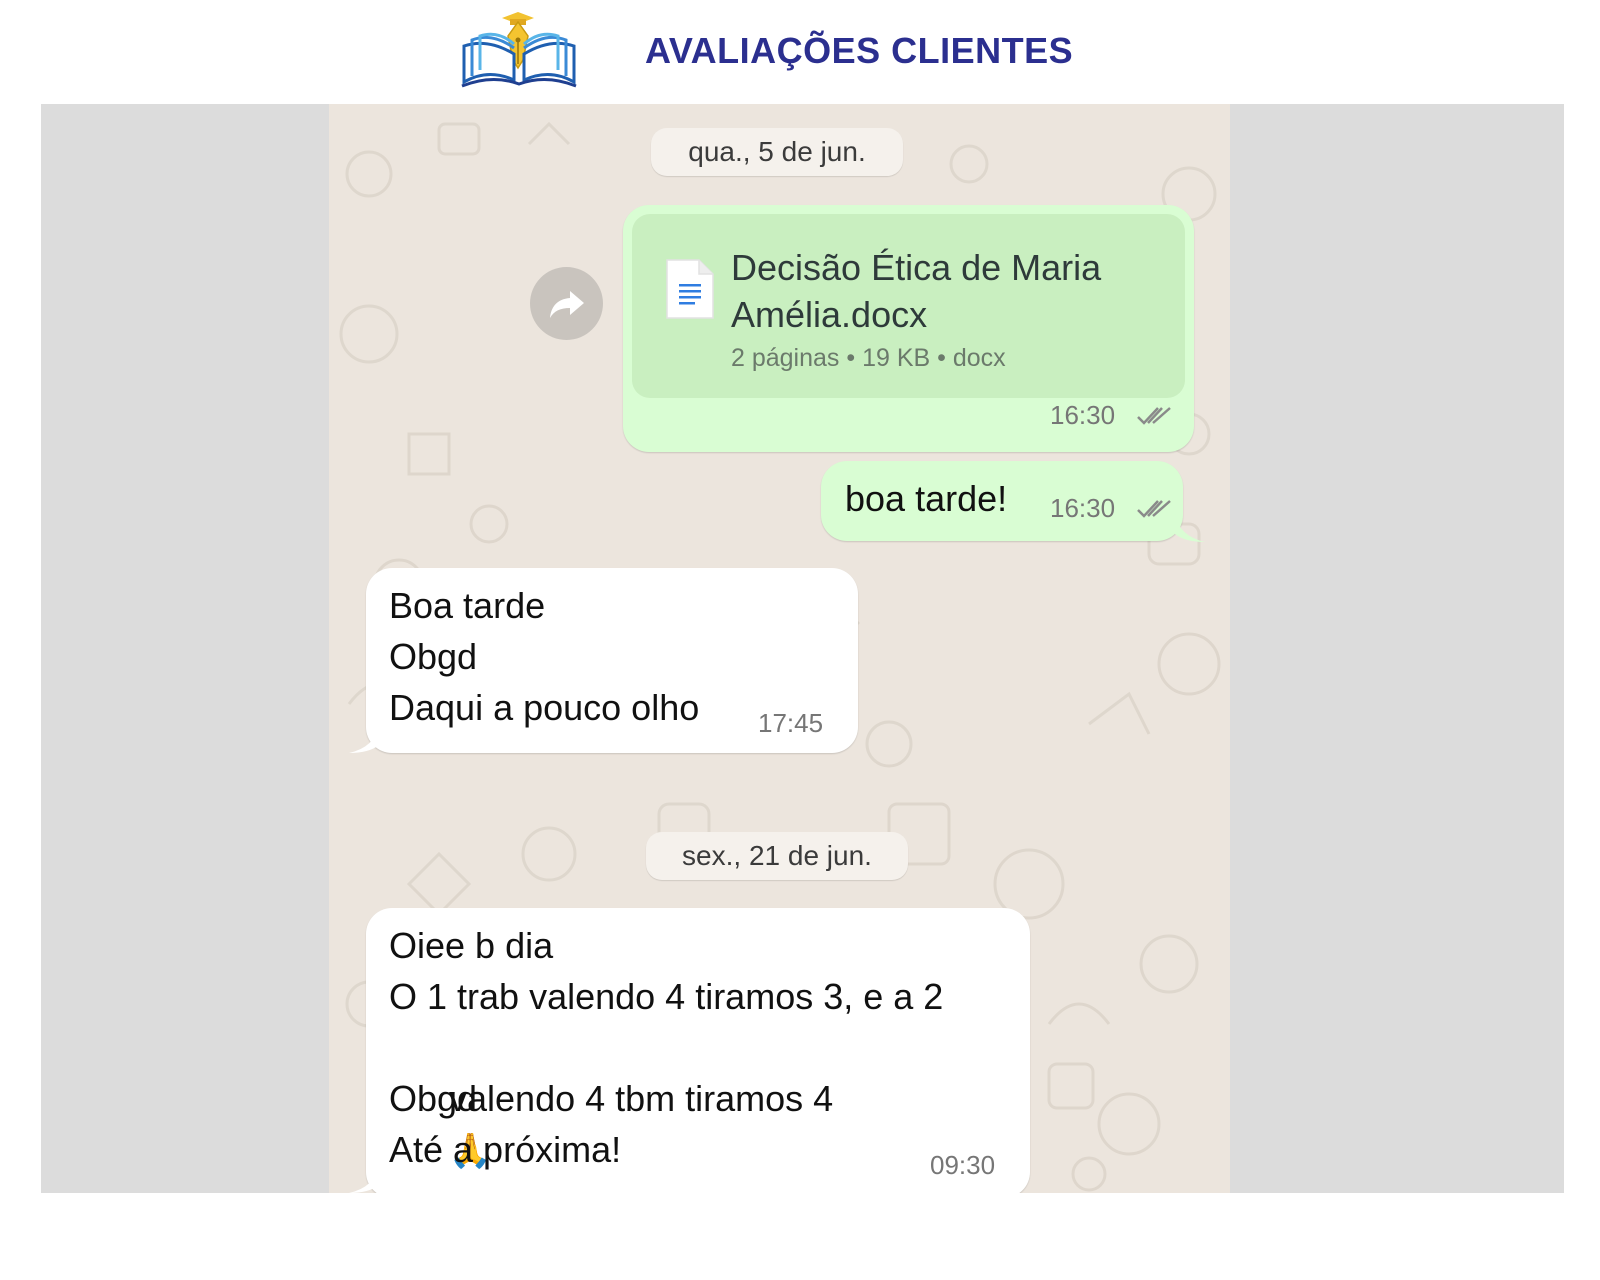 The width and height of the screenshot is (1600, 1280). What do you see at coordinates (544, 707) in the screenshot?
I see `message-line: Daqui a pouco olho` at bounding box center [544, 707].